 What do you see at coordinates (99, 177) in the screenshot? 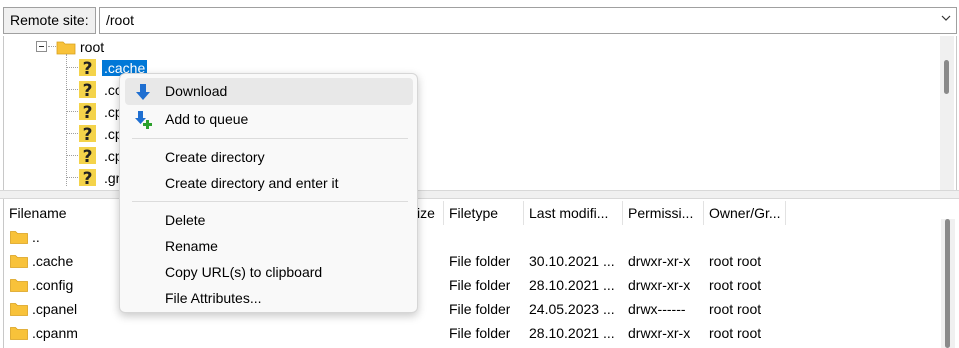
I see `tree-item: ? .gr` at bounding box center [99, 177].